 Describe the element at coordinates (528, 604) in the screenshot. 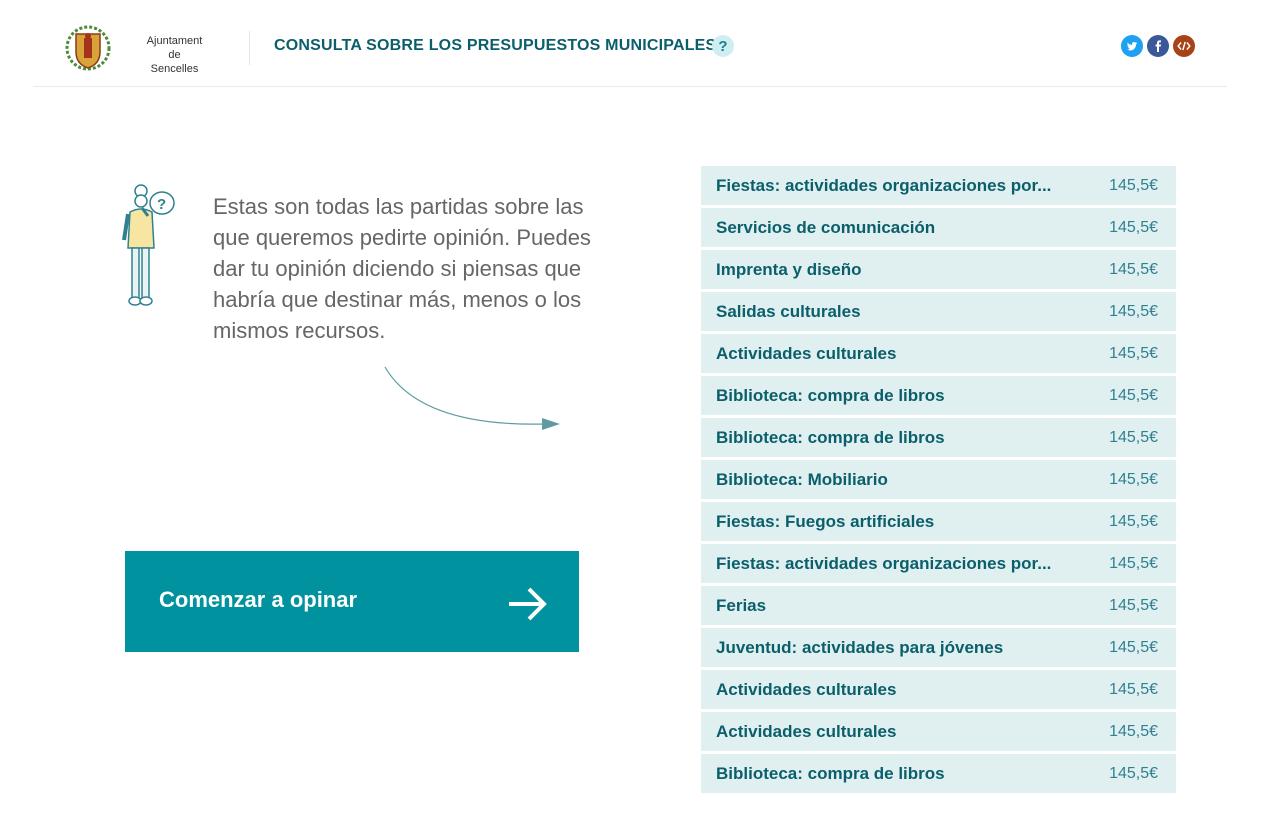

I see `arrow-right-icon` at that location.